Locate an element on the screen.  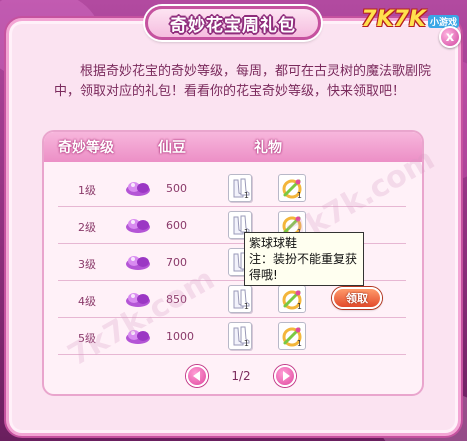
page-indicator: 1/2 is located at coordinates (241, 376).